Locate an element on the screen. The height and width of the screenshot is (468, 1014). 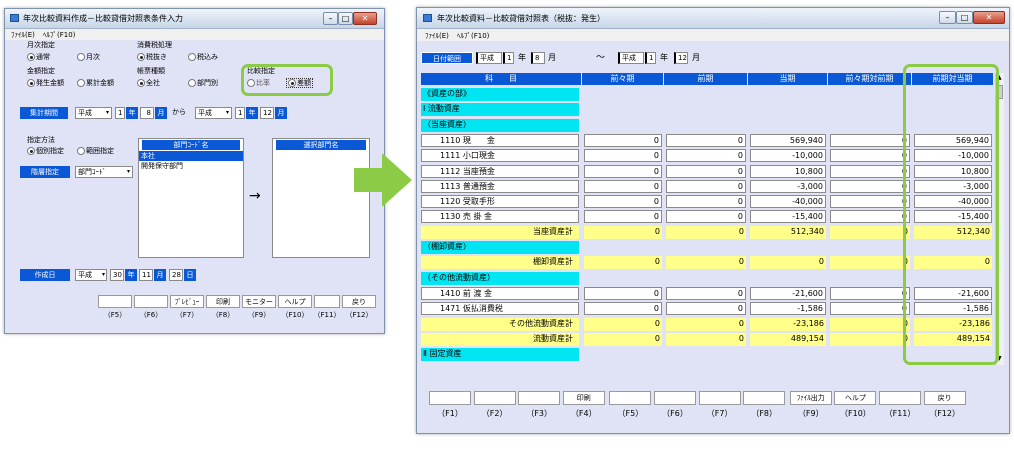
dept-list-item-honsha: 本社 is located at coordinates (191, 156).